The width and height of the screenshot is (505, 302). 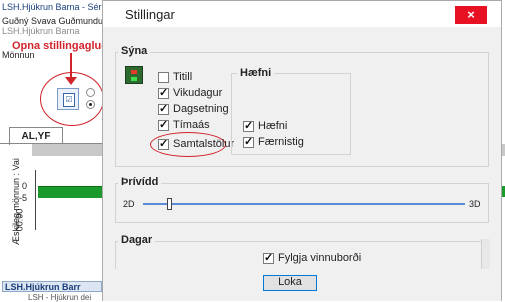 I want to click on open-settings-button: ☑, so click(x=68, y=99).